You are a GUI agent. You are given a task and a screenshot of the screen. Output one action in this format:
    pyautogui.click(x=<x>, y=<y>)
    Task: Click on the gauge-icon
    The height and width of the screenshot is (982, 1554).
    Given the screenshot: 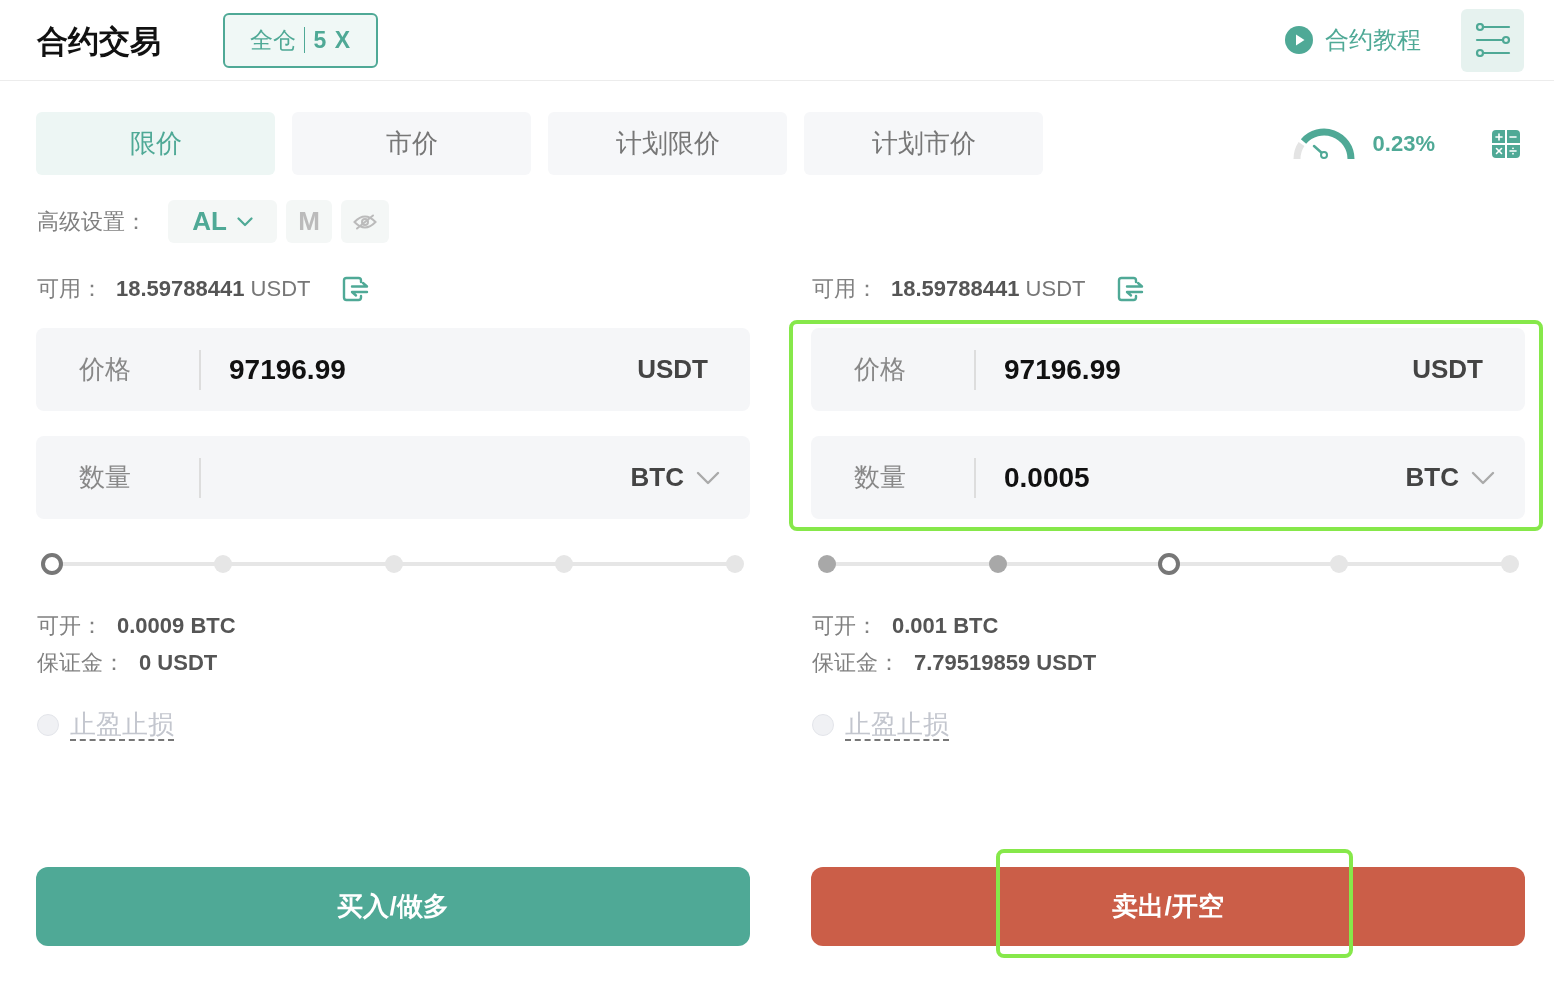 What is the action you would take?
    pyautogui.click(x=1323, y=143)
    